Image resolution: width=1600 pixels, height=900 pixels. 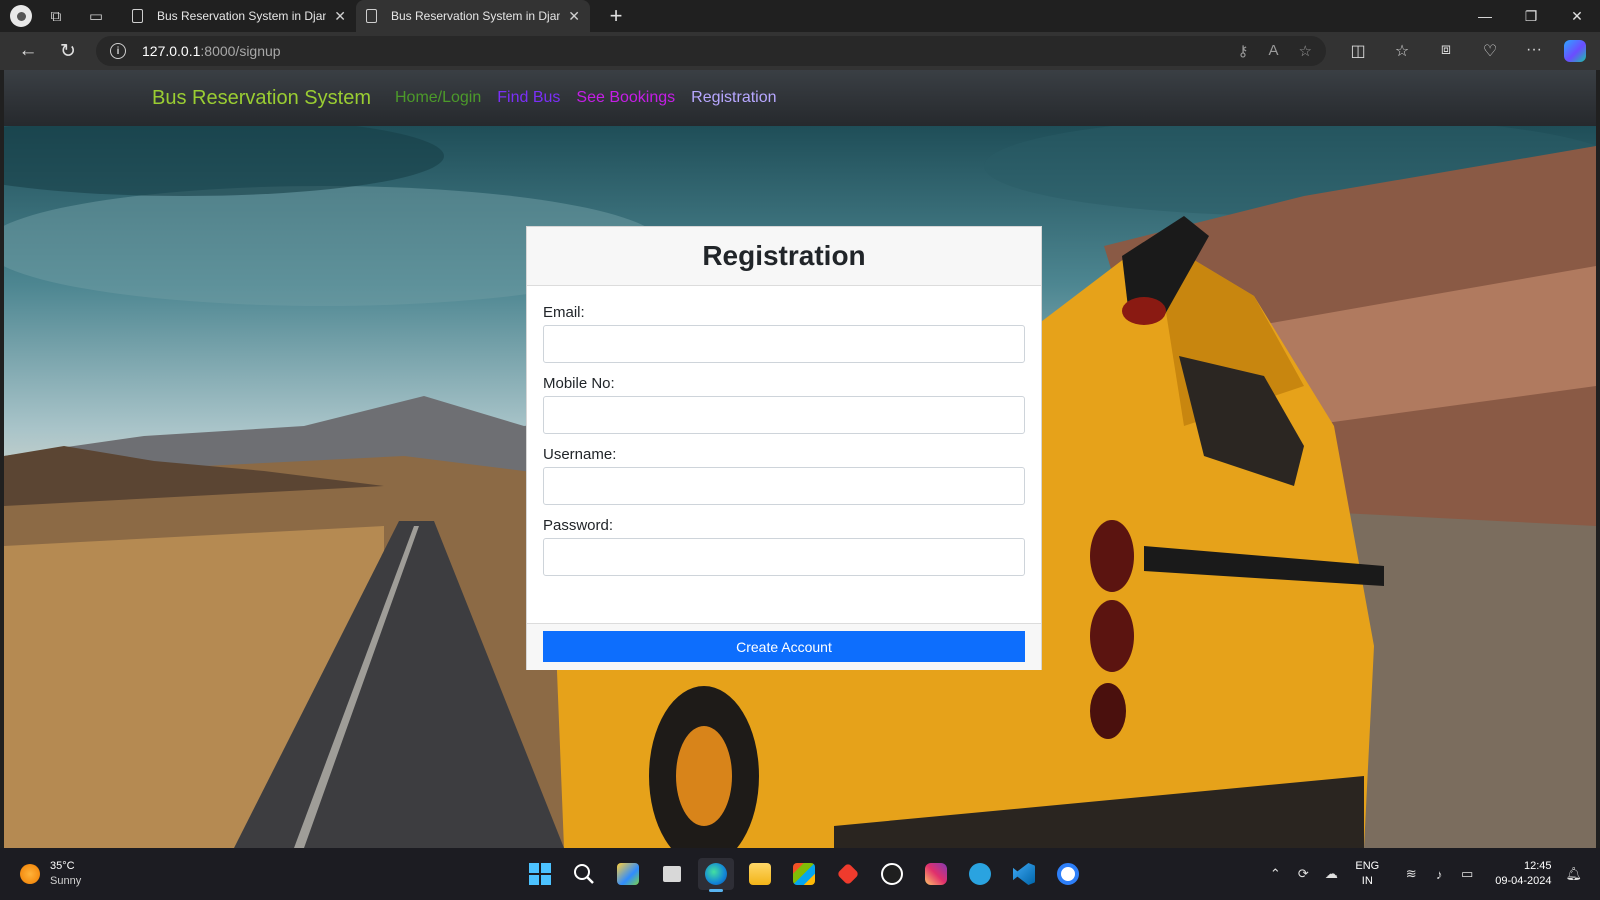 I want to click on key-icon: ⚷, so click(x=1243, y=51).